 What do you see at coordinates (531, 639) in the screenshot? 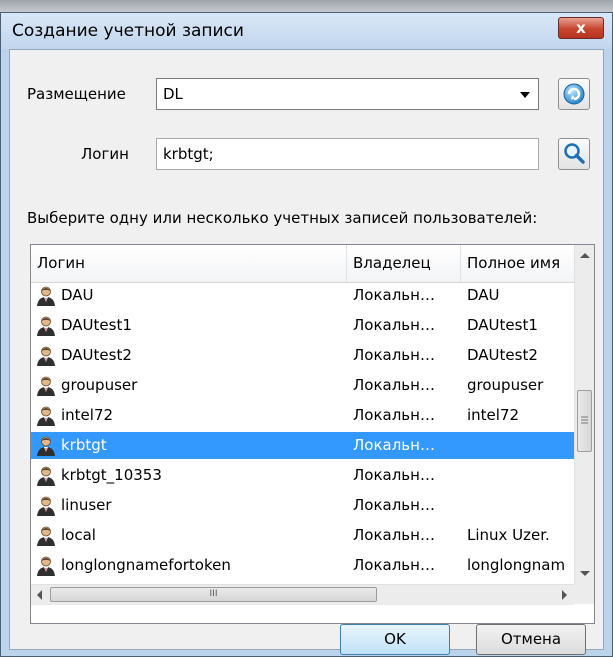
I see `cancel-button: Отмена` at bounding box center [531, 639].